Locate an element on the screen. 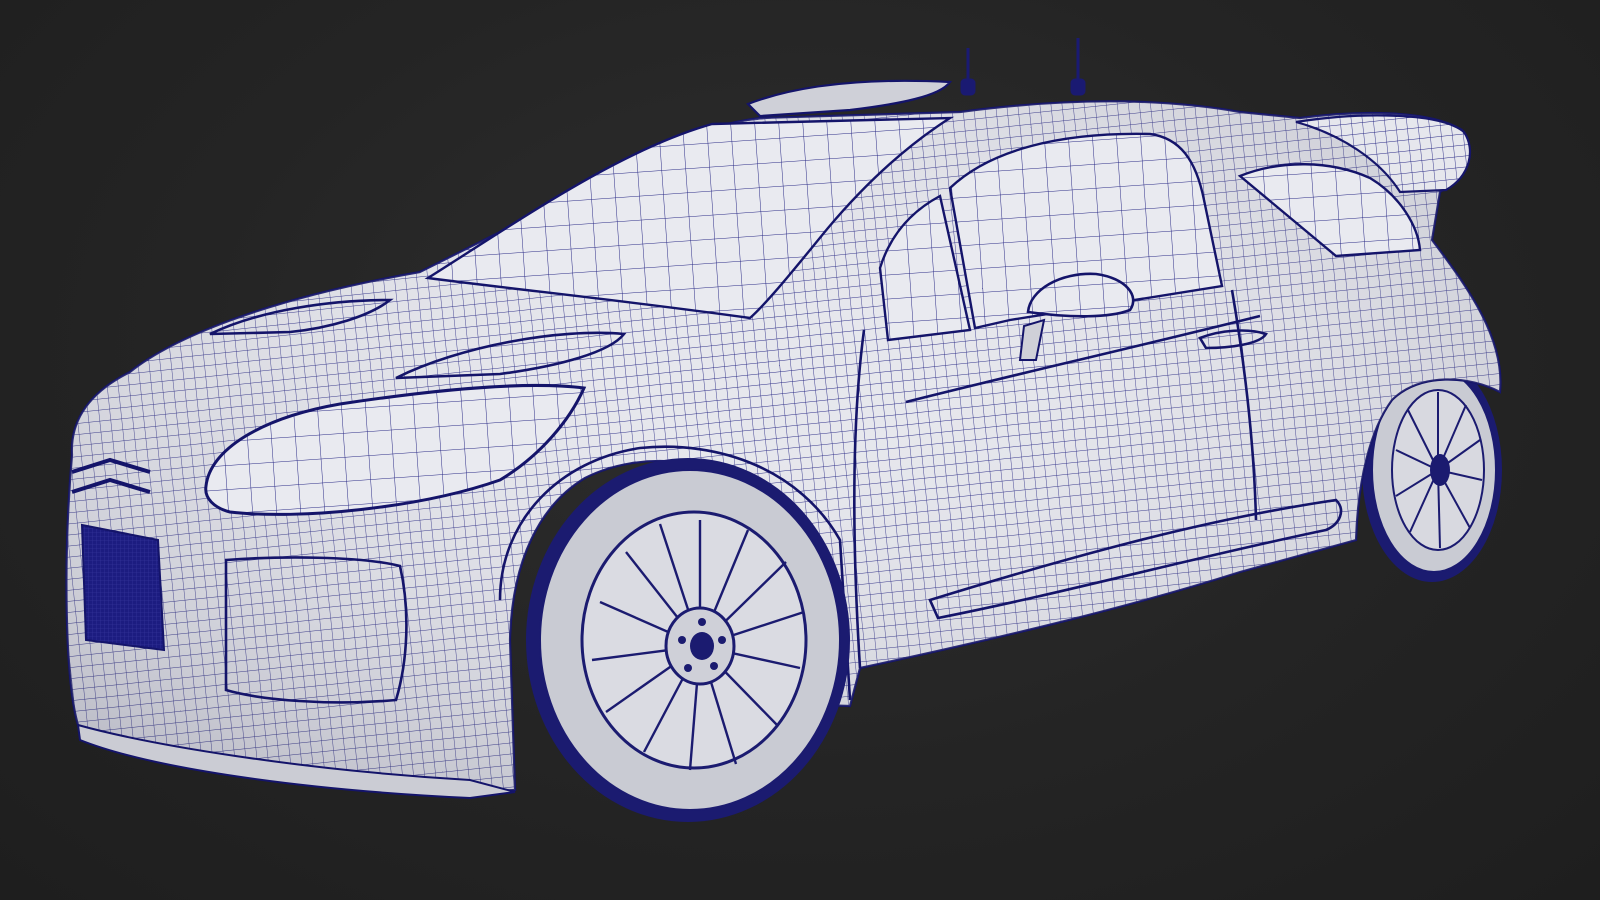 The height and width of the screenshot is (900, 1600). front-grille is located at coordinates (123, 587).